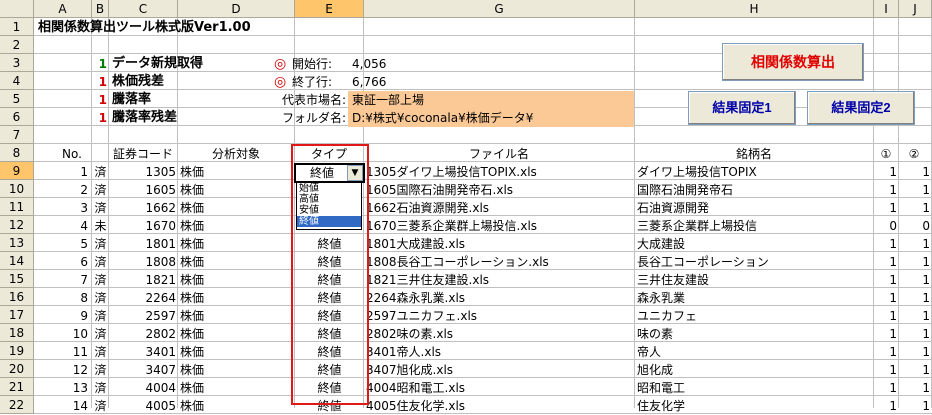 The width and height of the screenshot is (932, 415). What do you see at coordinates (17, 81) in the screenshot?
I see `row-header-4: 4` at bounding box center [17, 81].